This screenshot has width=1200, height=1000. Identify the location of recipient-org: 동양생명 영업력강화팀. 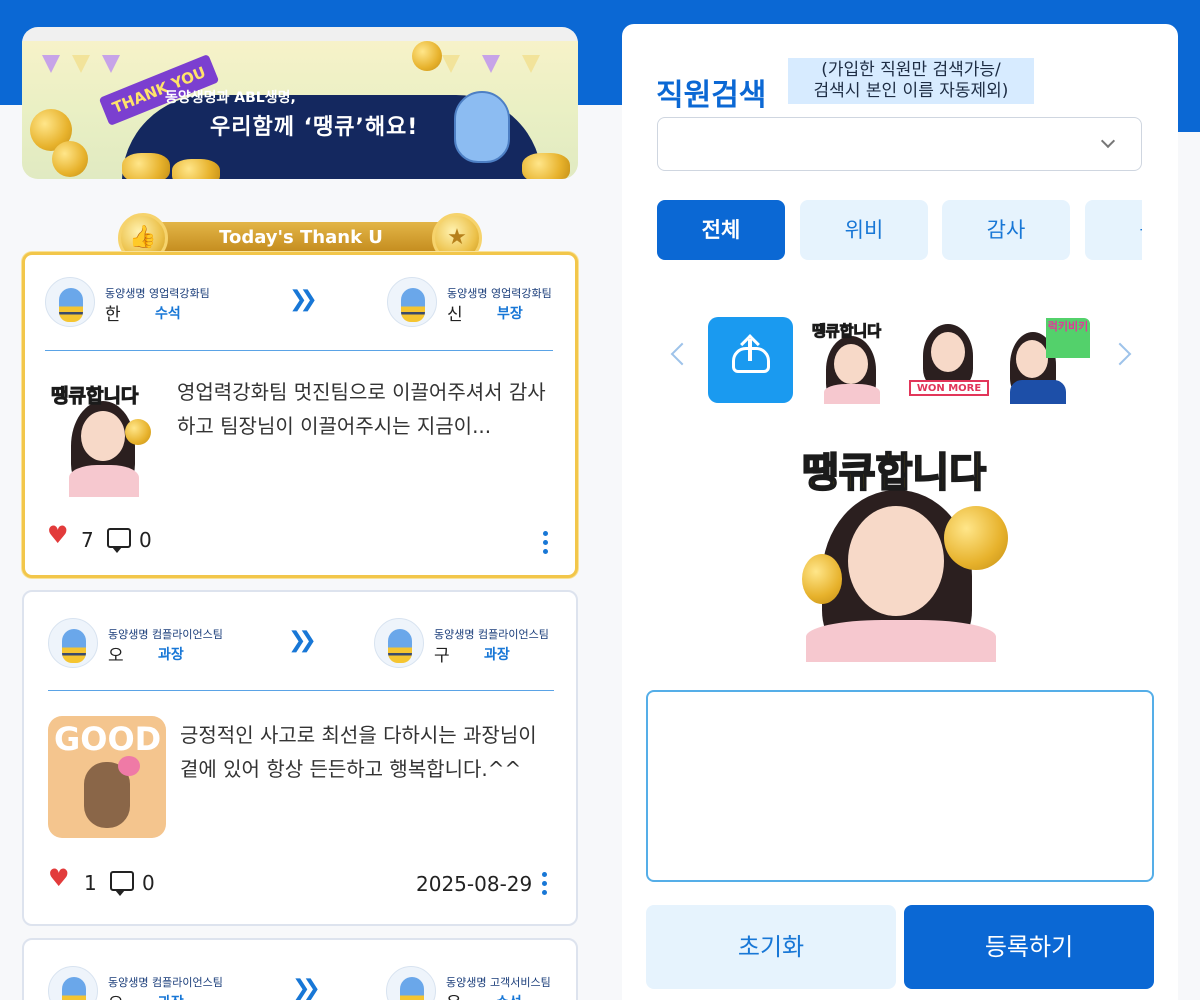
(499, 293).